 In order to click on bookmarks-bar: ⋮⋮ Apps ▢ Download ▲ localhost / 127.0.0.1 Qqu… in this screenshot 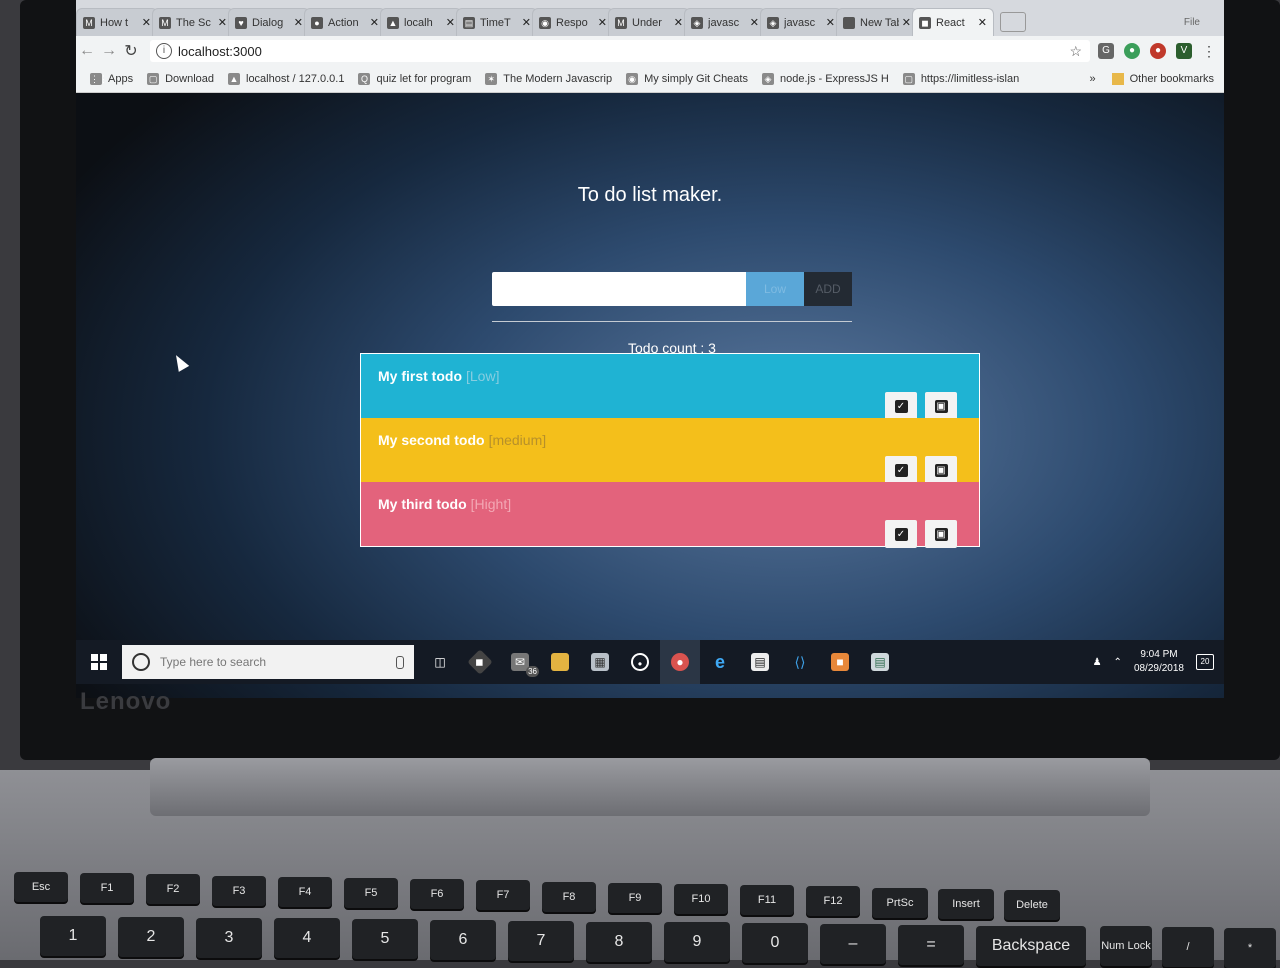, I will do `click(650, 79)`.